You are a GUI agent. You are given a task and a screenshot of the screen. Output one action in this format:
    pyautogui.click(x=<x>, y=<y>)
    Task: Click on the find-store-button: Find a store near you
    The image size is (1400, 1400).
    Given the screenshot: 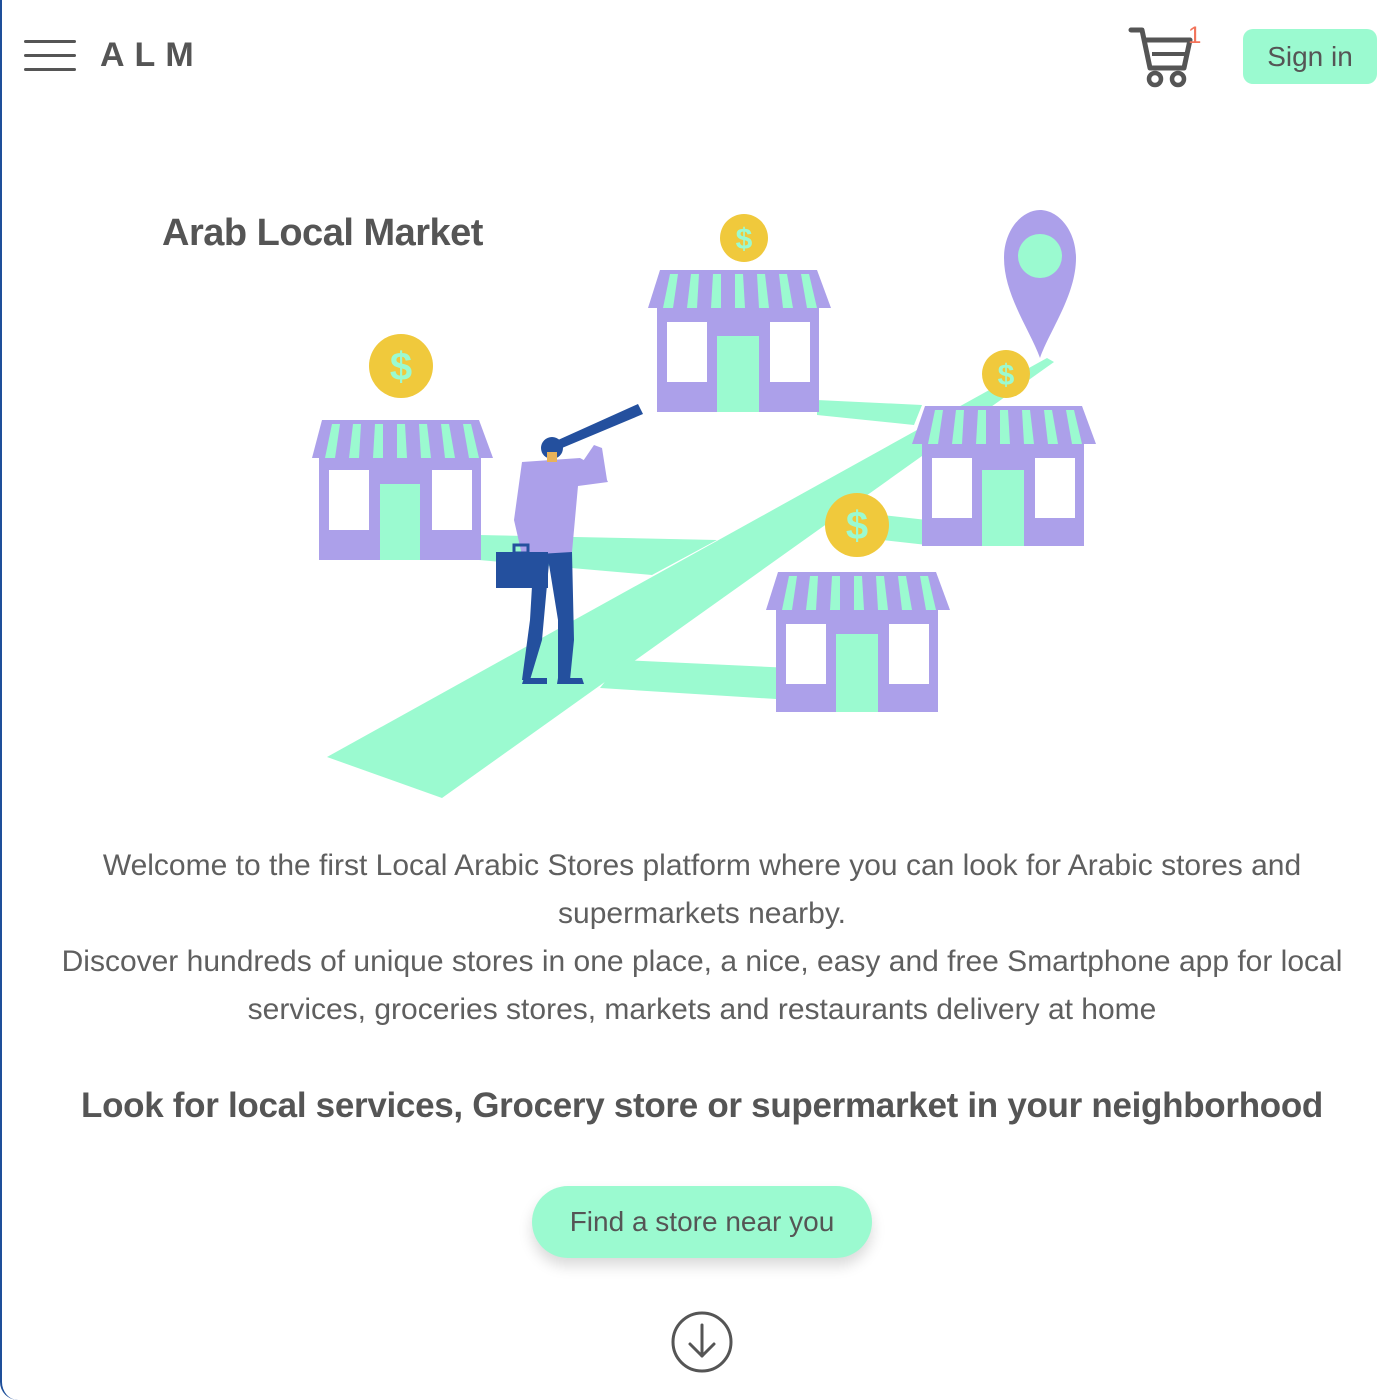 What is the action you would take?
    pyautogui.click(x=702, y=1222)
    